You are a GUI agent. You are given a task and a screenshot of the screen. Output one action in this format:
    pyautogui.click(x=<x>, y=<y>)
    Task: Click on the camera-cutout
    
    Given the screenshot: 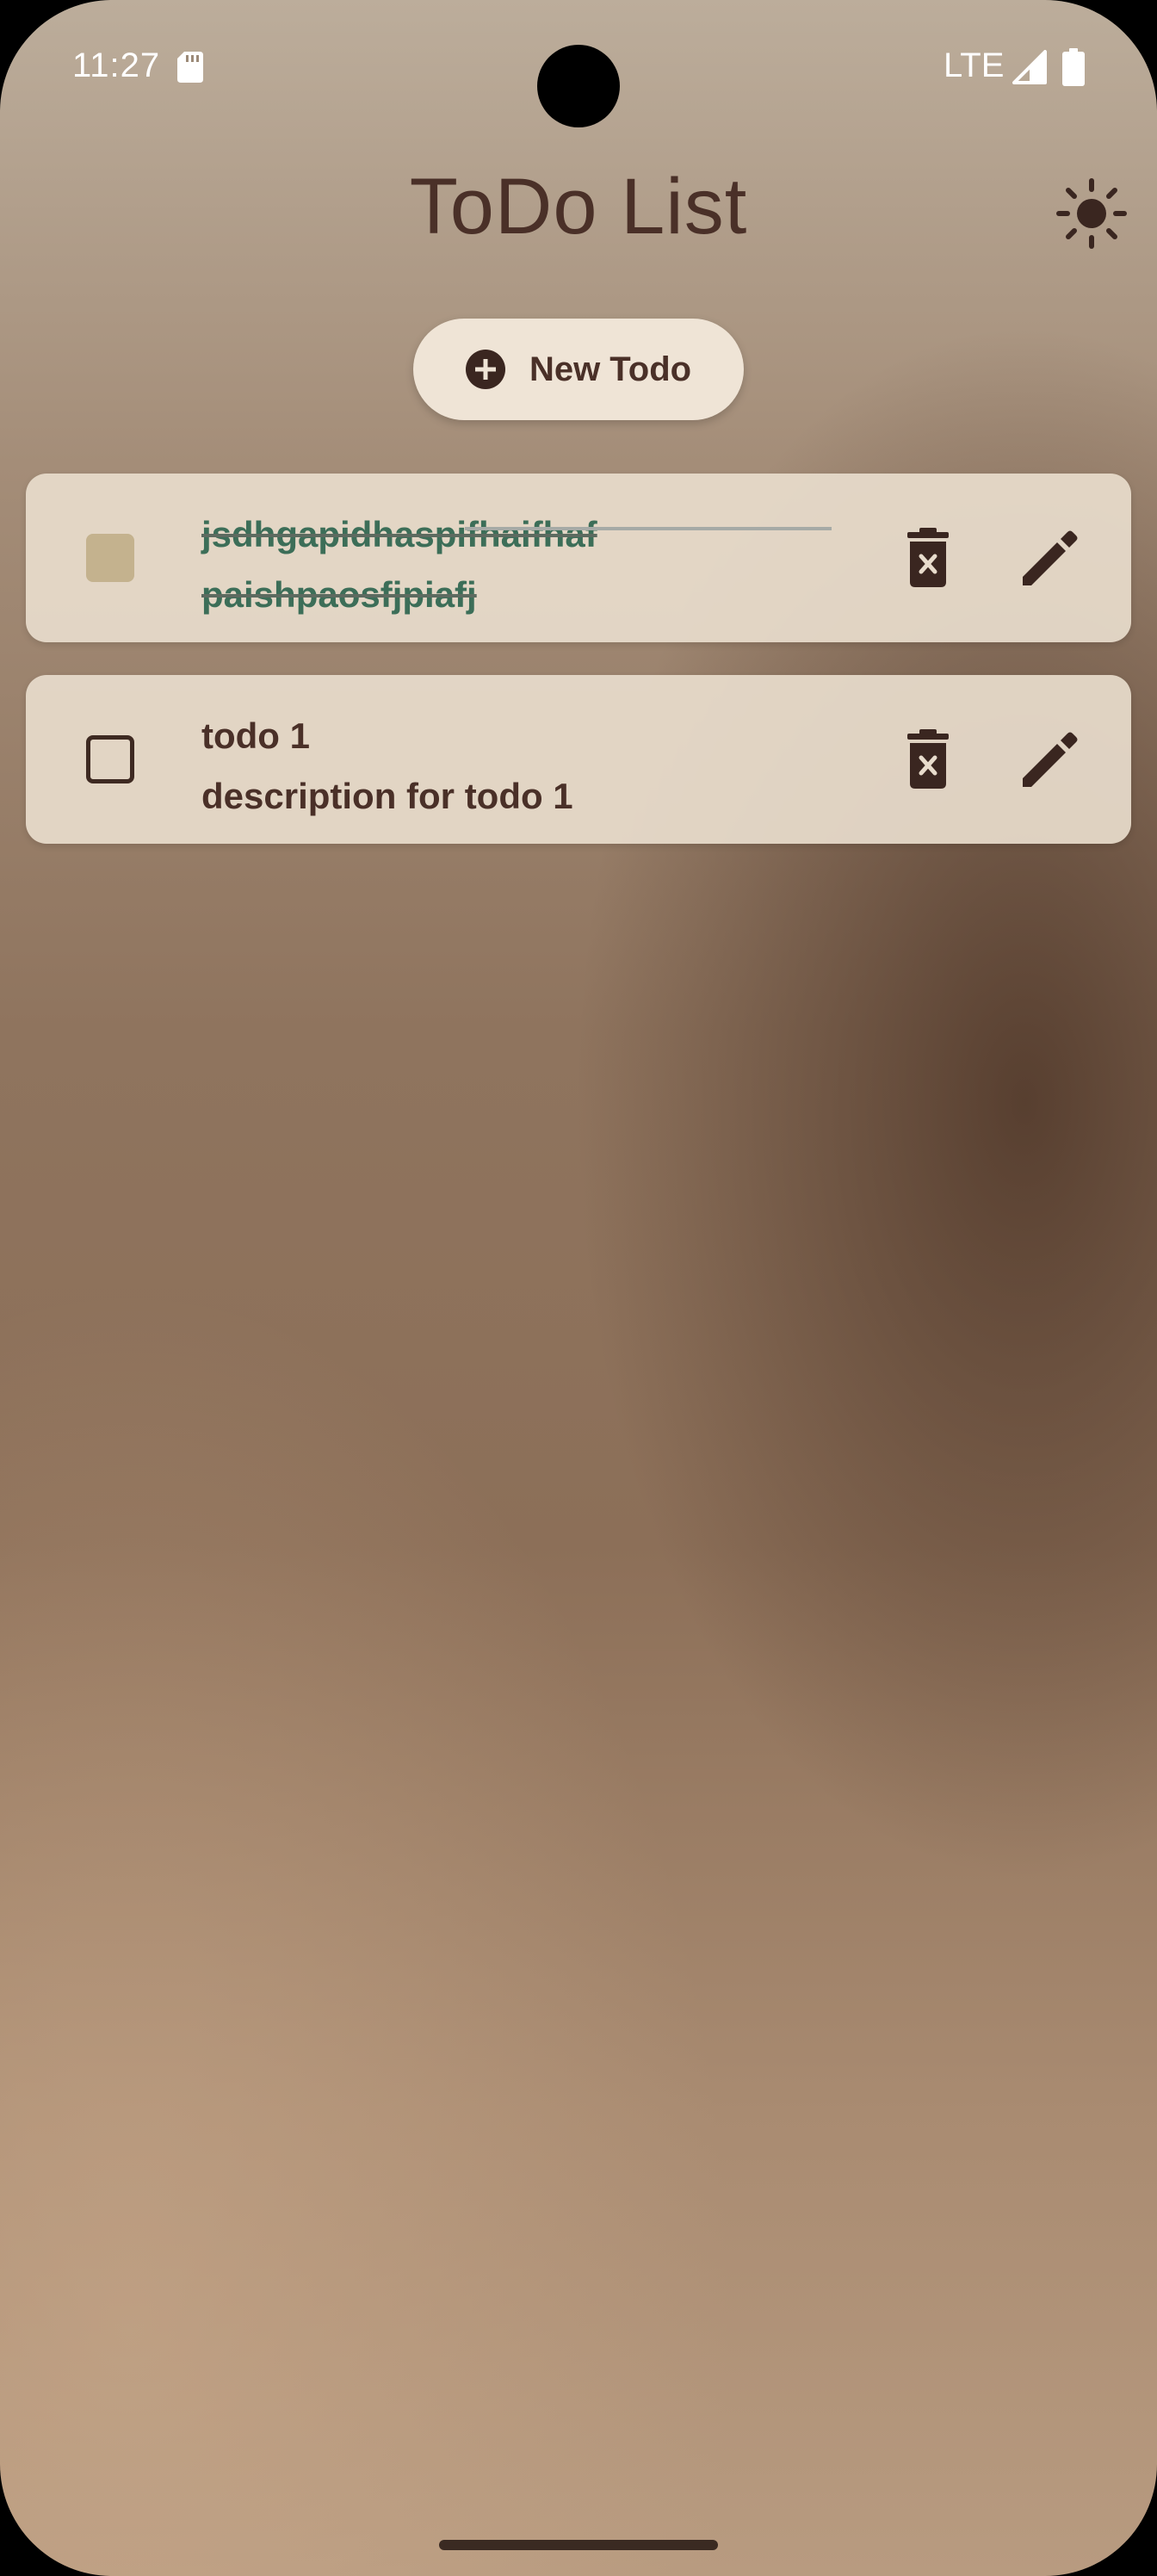 What is the action you would take?
    pyautogui.click(x=579, y=86)
    